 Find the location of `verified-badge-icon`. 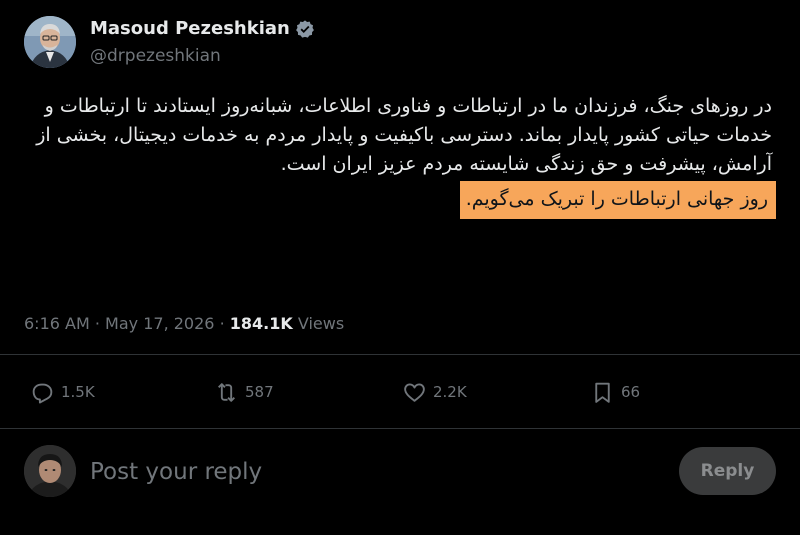

verified-badge-icon is located at coordinates (305, 29).